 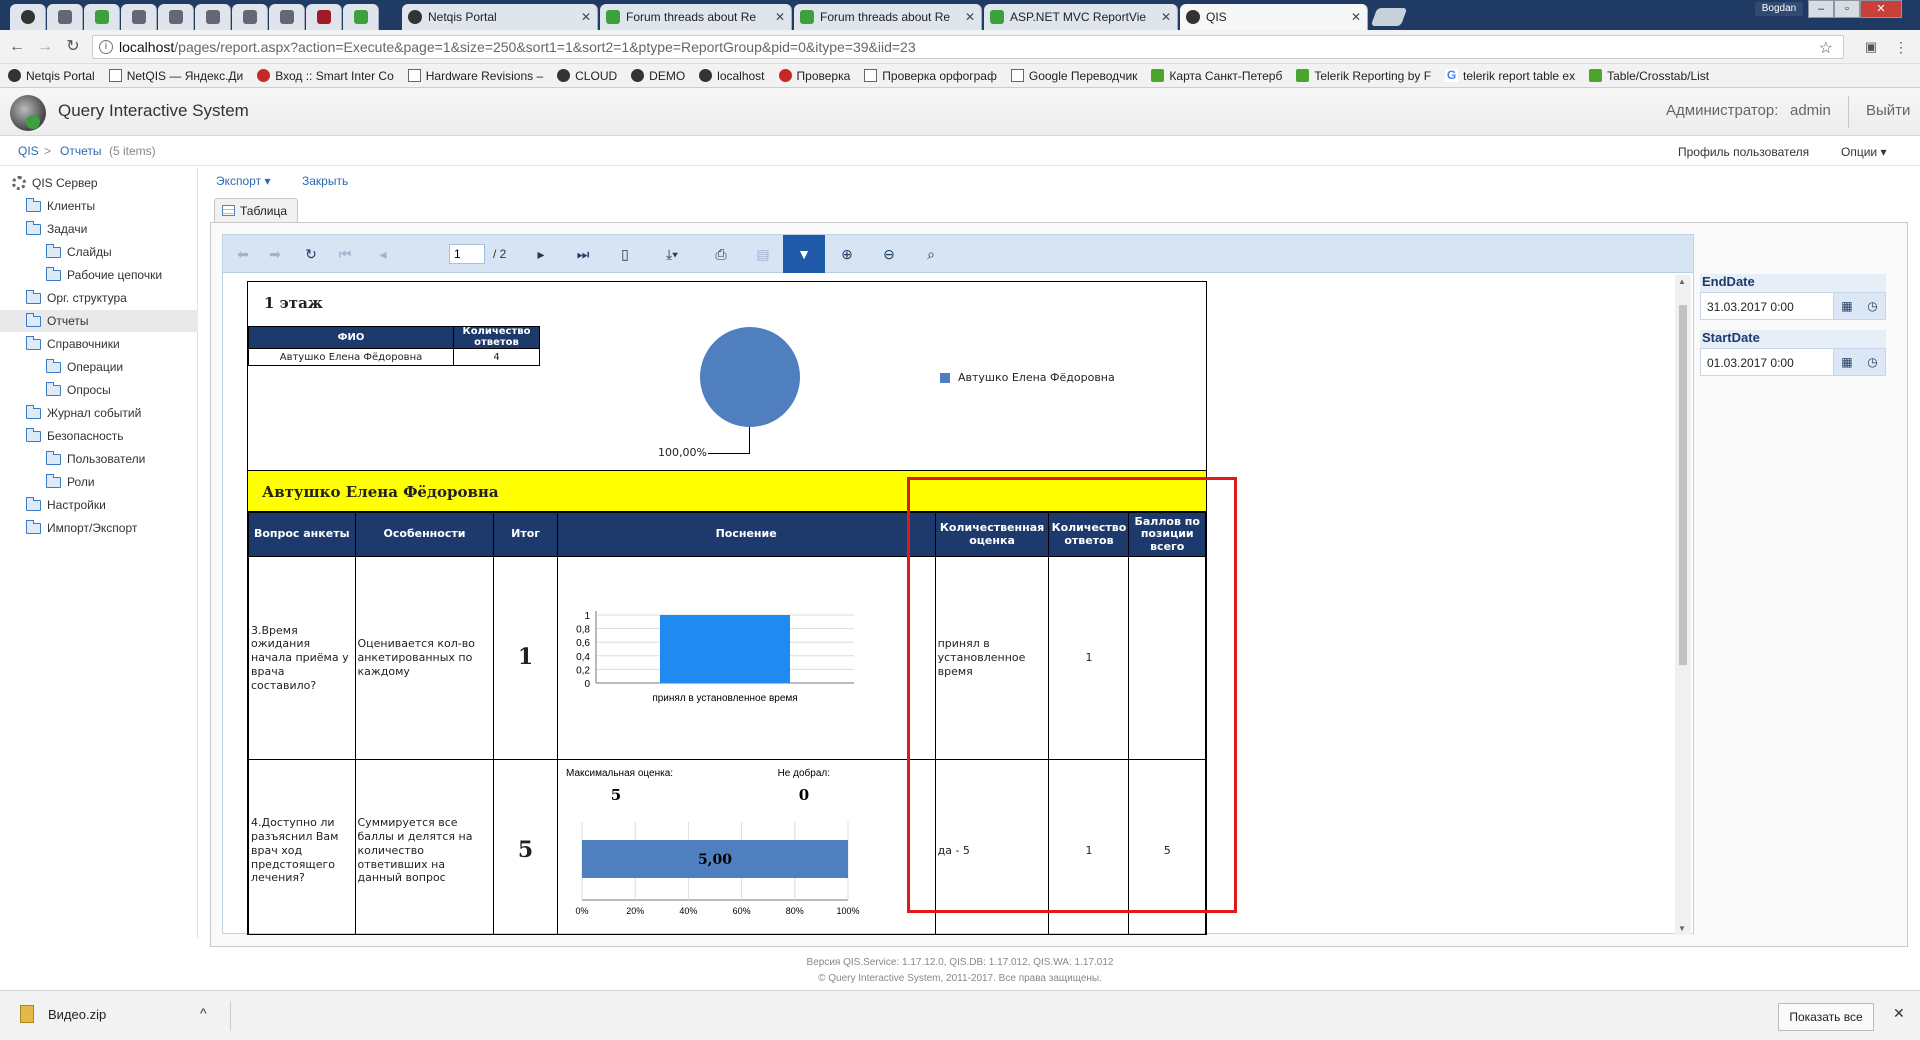 I want to click on maximize-button: ▫, so click(x=1847, y=9).